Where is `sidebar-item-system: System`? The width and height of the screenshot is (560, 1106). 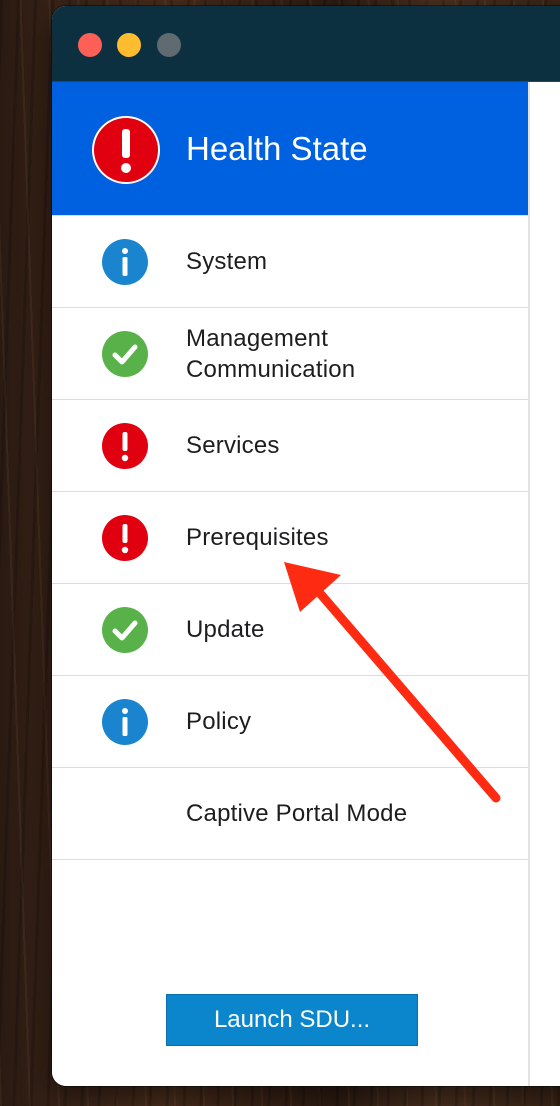 sidebar-item-system: System is located at coordinates (290, 262).